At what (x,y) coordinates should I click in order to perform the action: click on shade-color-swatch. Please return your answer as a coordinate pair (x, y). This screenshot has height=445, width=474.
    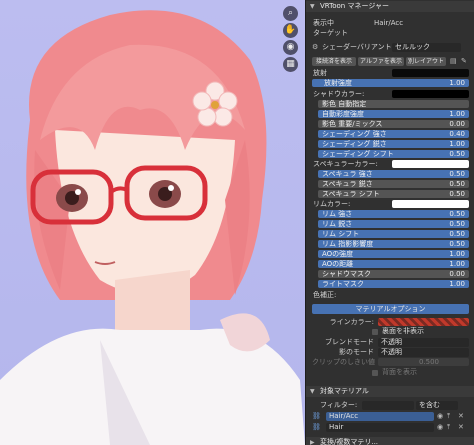
    Looking at the image, I should click on (430, 94).